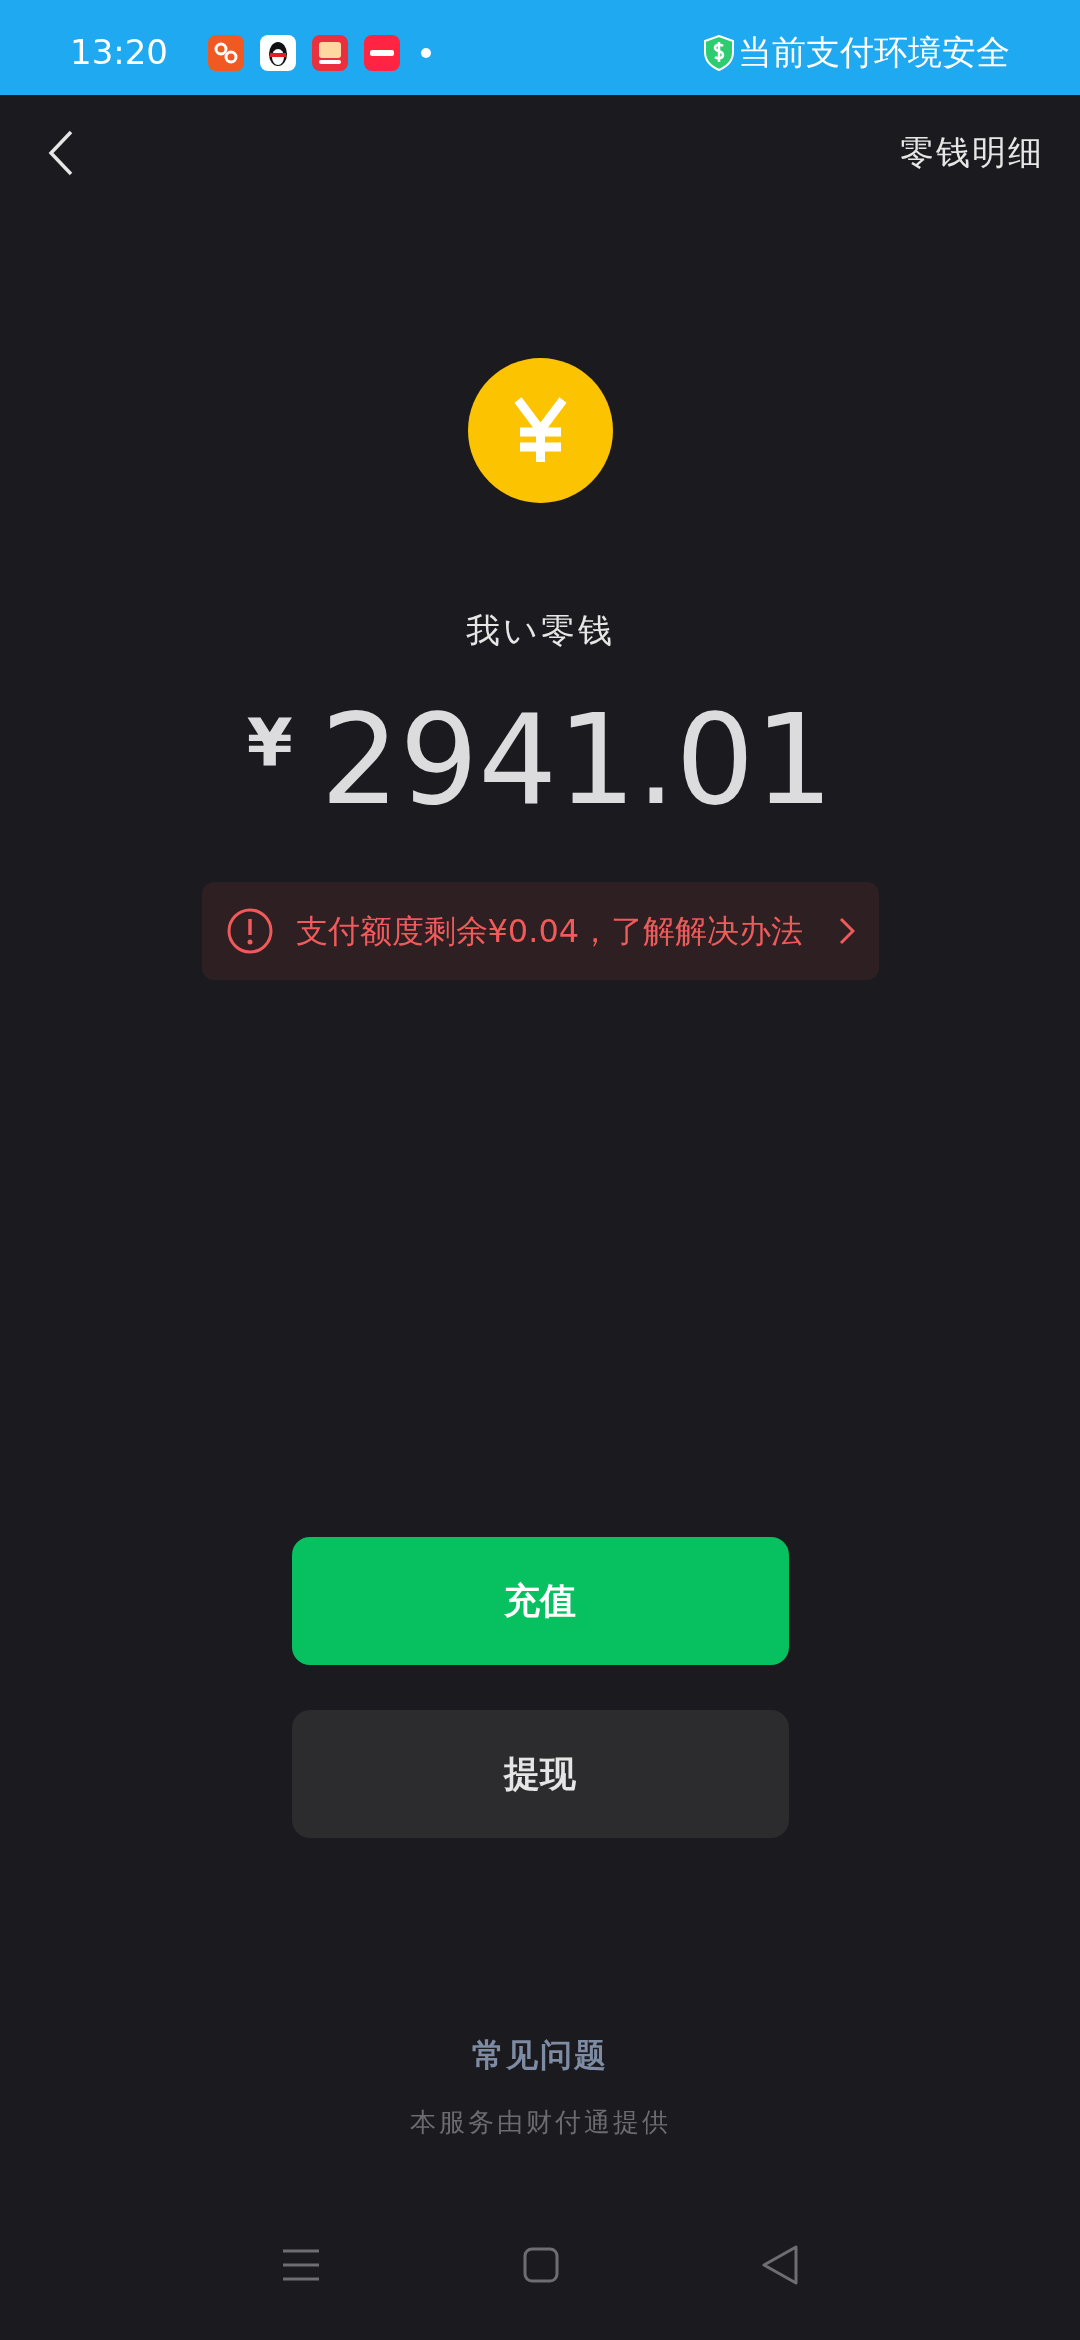 This screenshot has height=2340, width=1080. I want to click on security-status: 当前支付环境安全, so click(874, 52).